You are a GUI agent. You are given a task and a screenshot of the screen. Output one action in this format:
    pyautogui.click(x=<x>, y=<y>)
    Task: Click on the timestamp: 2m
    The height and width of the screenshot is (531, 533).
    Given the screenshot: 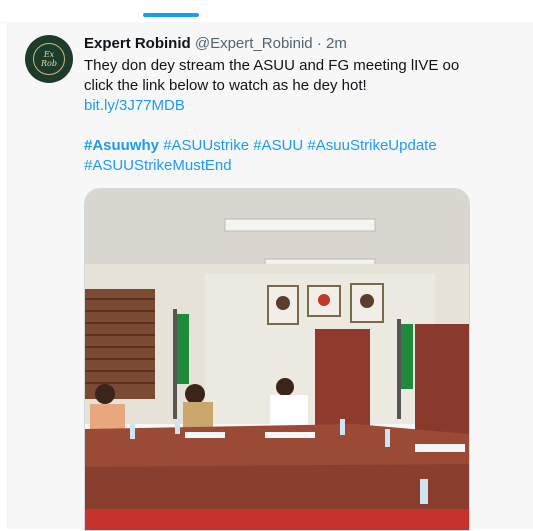 What is the action you would take?
    pyautogui.click(x=336, y=43)
    